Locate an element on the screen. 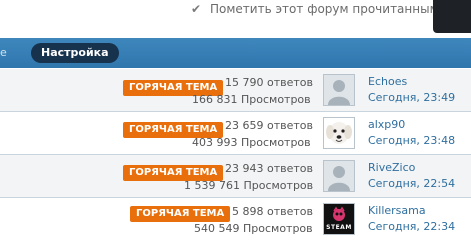  check-icon: ✔ is located at coordinates (196, 9).